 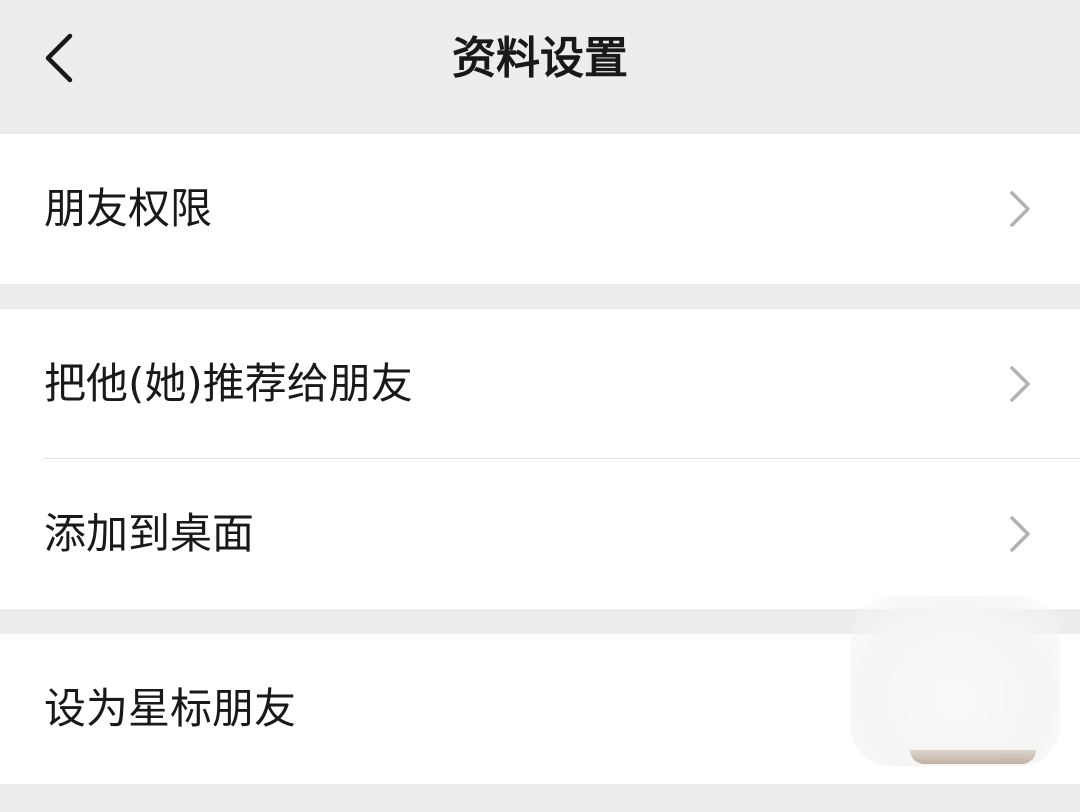 What do you see at coordinates (540, 132) in the screenshot?
I see `top-divider` at bounding box center [540, 132].